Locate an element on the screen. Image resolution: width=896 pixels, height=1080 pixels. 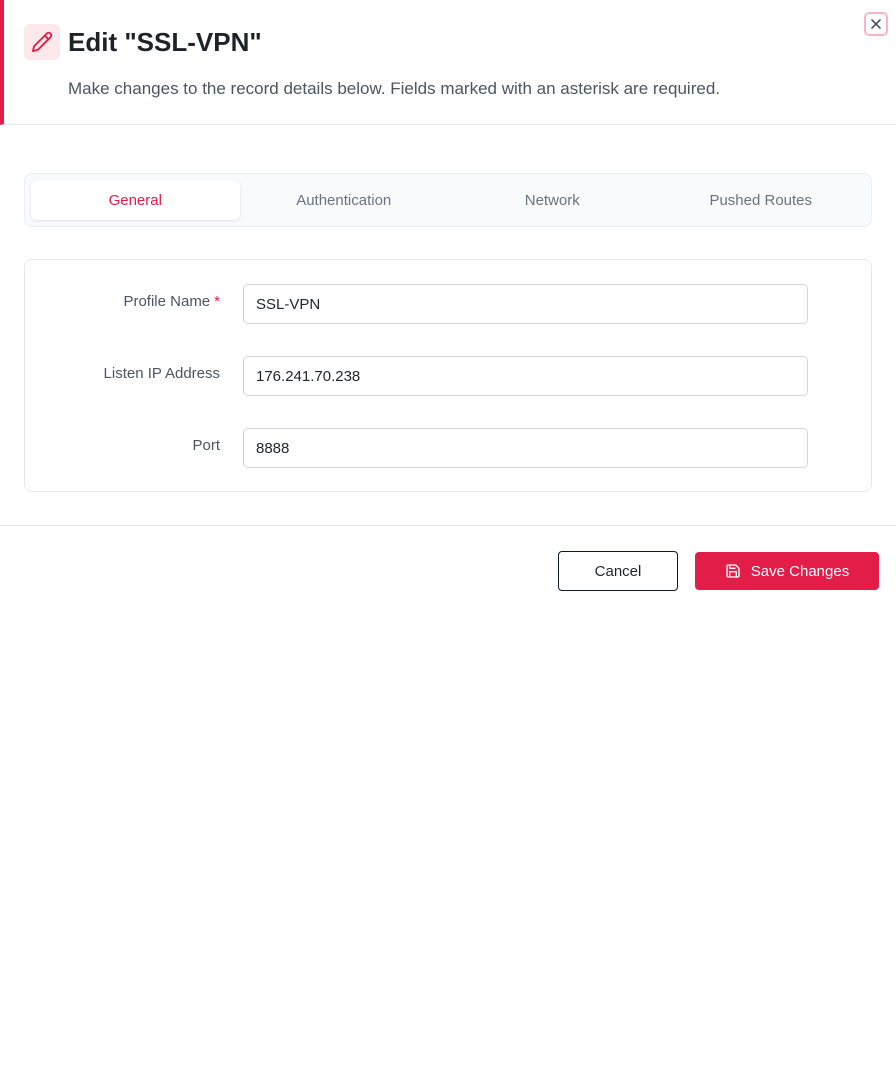
dialog-footer: Cancel Save Changes is located at coordinates (448, 570).